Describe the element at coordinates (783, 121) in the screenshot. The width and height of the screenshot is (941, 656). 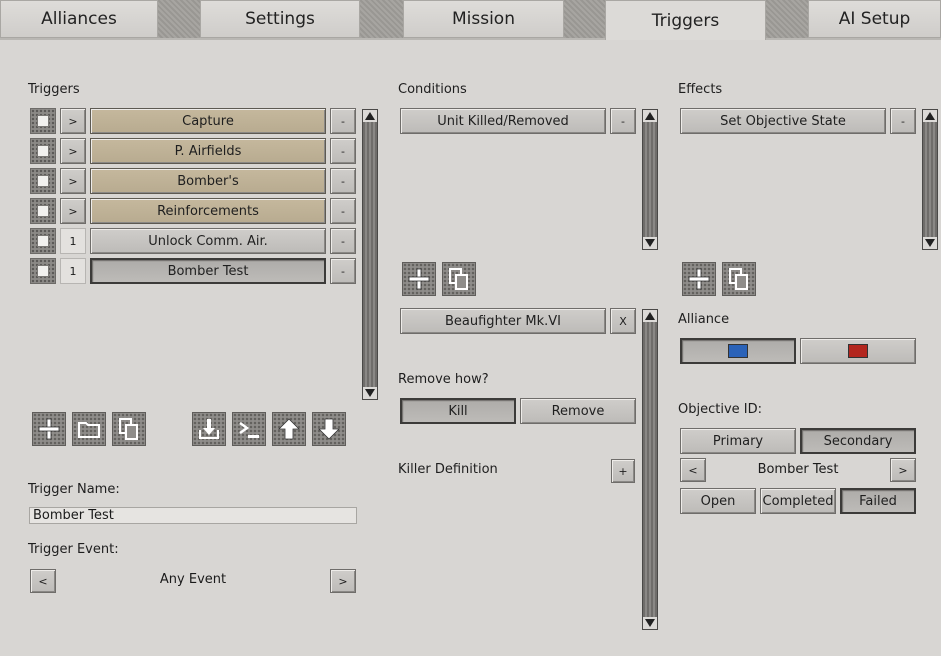
I see `effect-row: Set Objective State` at that location.